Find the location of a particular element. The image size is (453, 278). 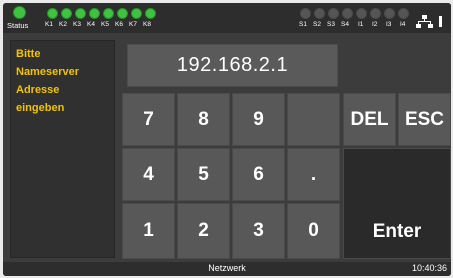

key-0: 0 is located at coordinates (313, 231).